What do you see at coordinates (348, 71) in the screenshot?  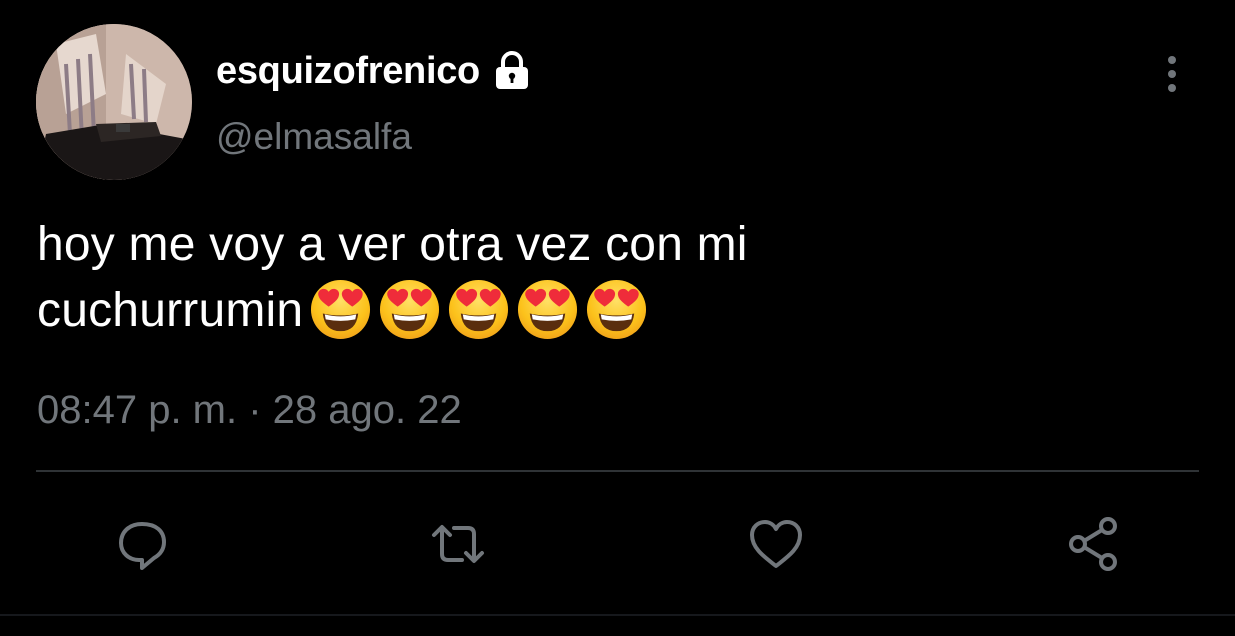 I see `display-name: esquizofrenico` at bounding box center [348, 71].